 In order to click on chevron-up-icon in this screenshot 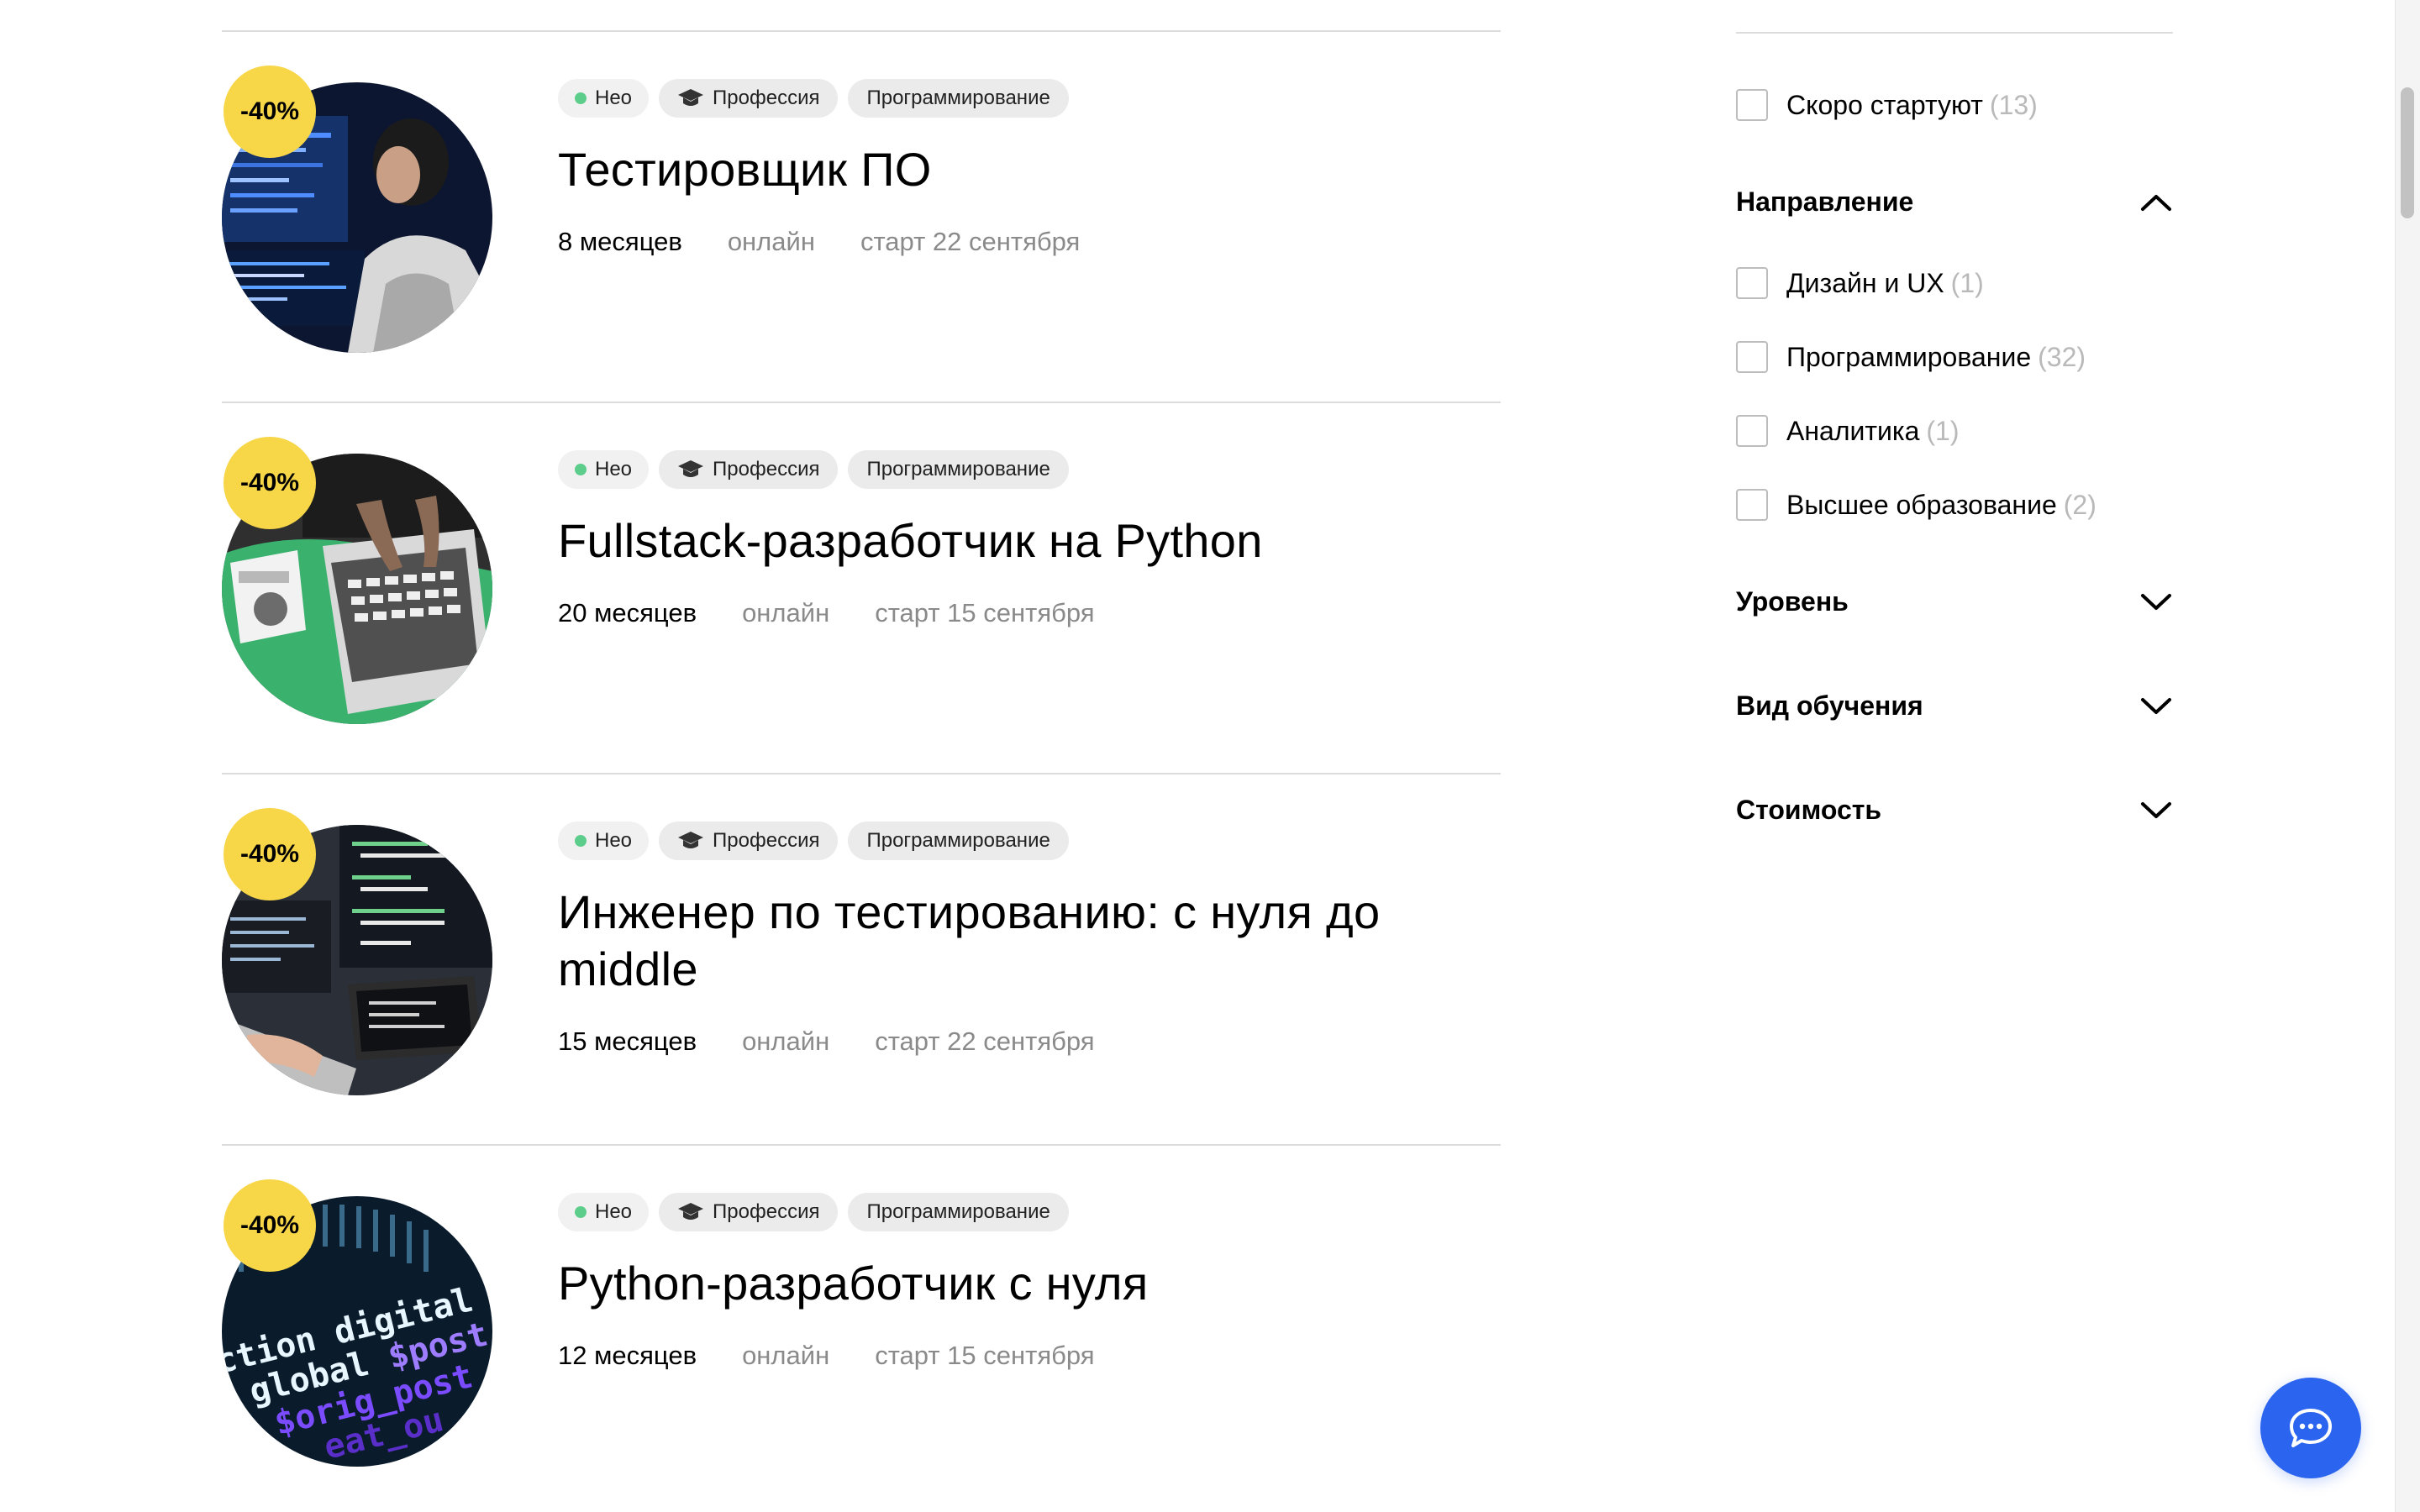, I will do `click(2156, 202)`.